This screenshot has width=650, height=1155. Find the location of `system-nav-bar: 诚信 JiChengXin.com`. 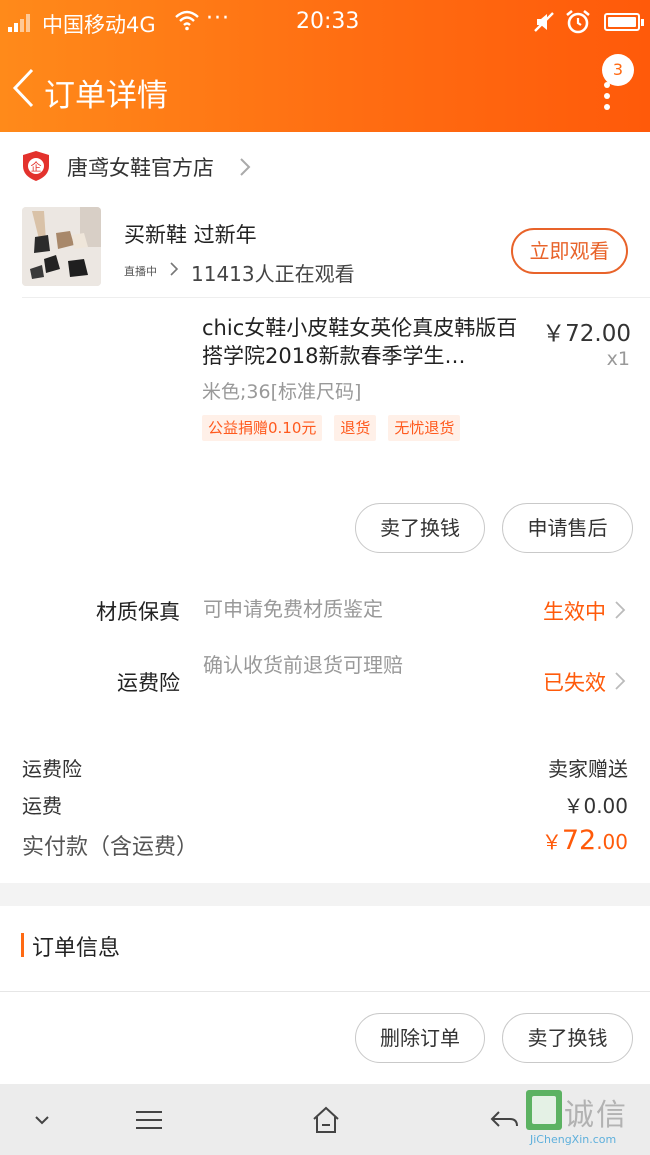

system-nav-bar: 诚信 JiChengXin.com is located at coordinates (325, 1119).